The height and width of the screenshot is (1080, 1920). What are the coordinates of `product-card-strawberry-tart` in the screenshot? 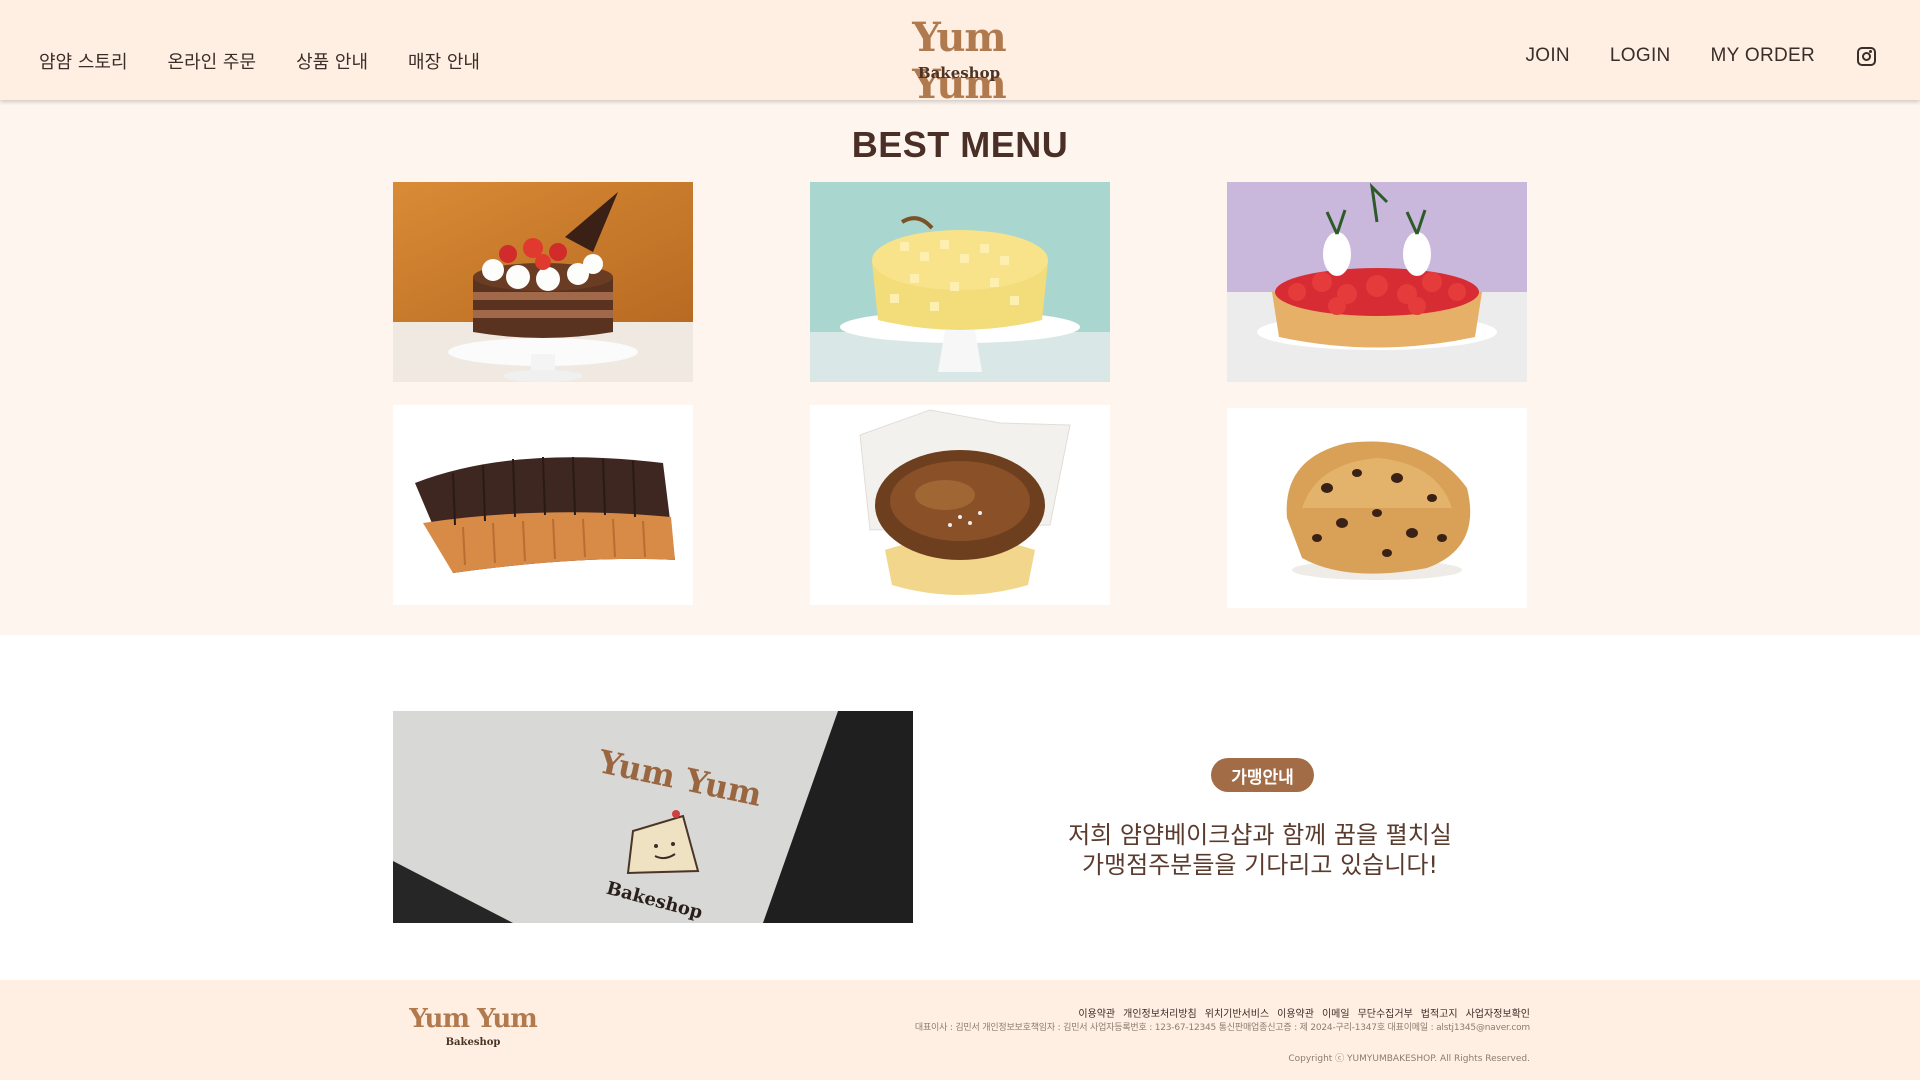 It's located at (1377, 282).